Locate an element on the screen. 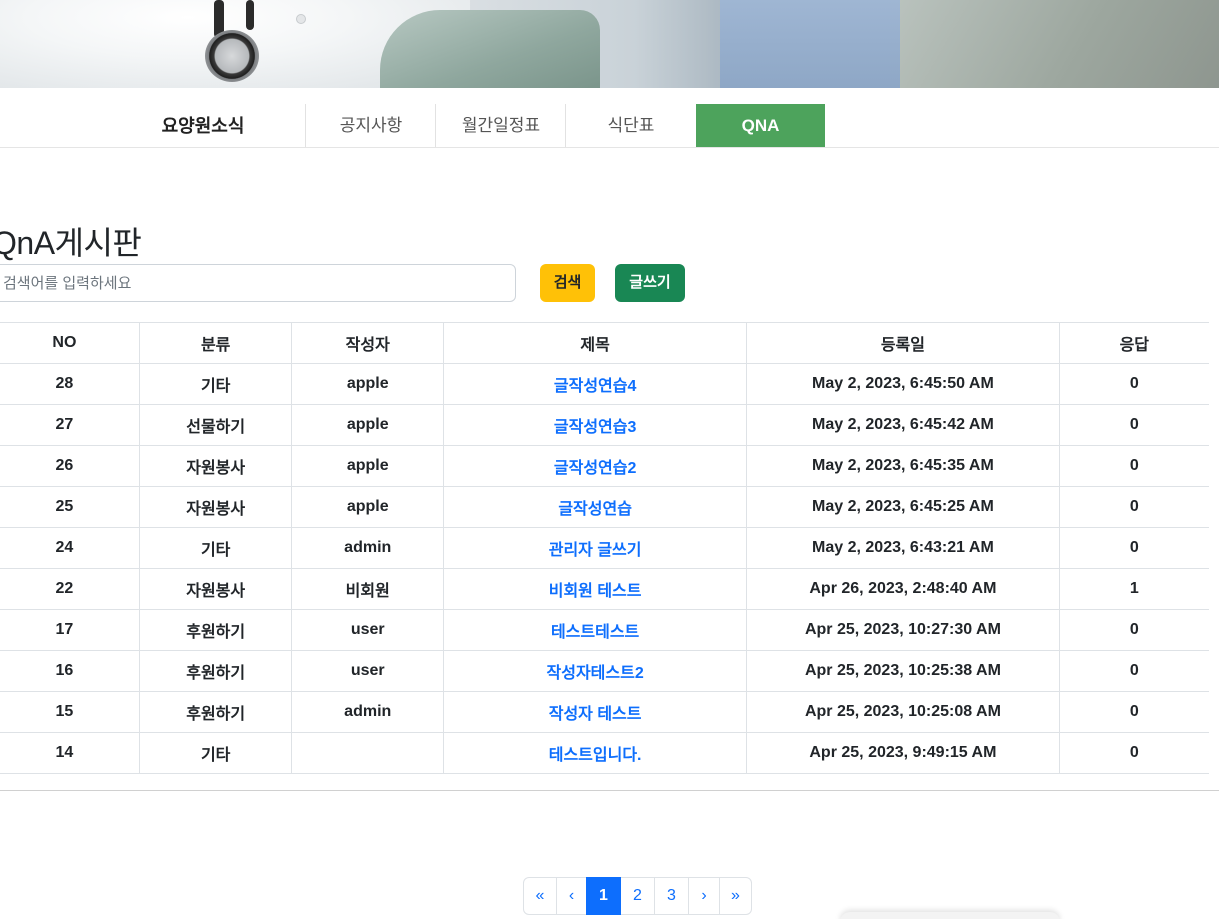 The image size is (1219, 919). cell-no: 17 is located at coordinates (70, 630).